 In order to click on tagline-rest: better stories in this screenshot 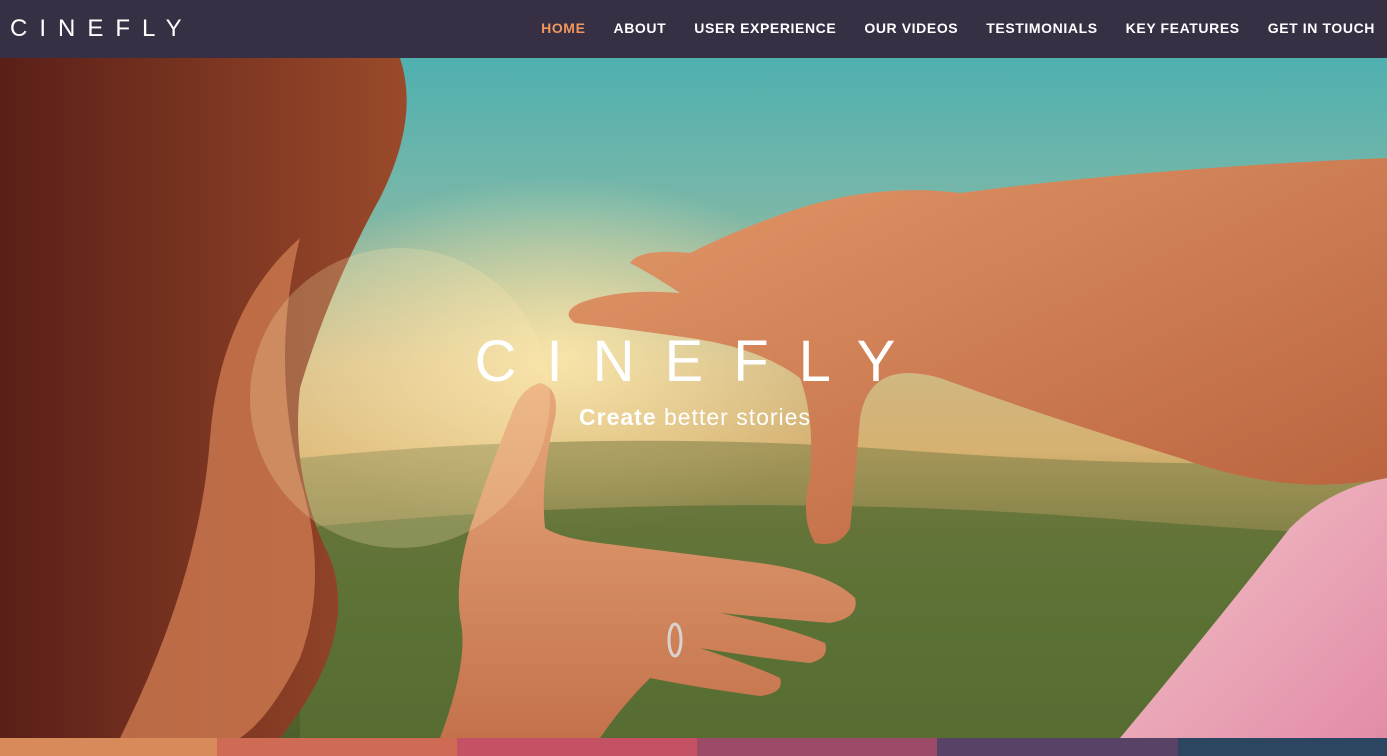, I will do `click(737, 417)`.